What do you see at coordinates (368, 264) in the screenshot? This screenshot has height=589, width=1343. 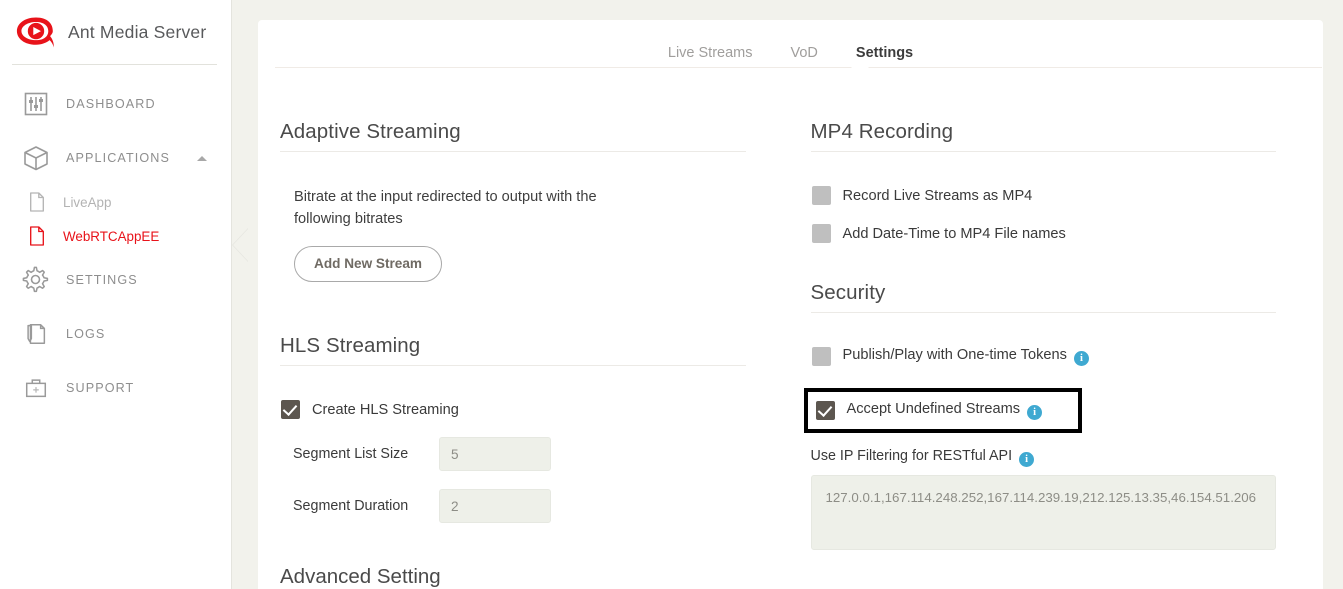 I see `add-new-stream-button: Add New Stream` at bounding box center [368, 264].